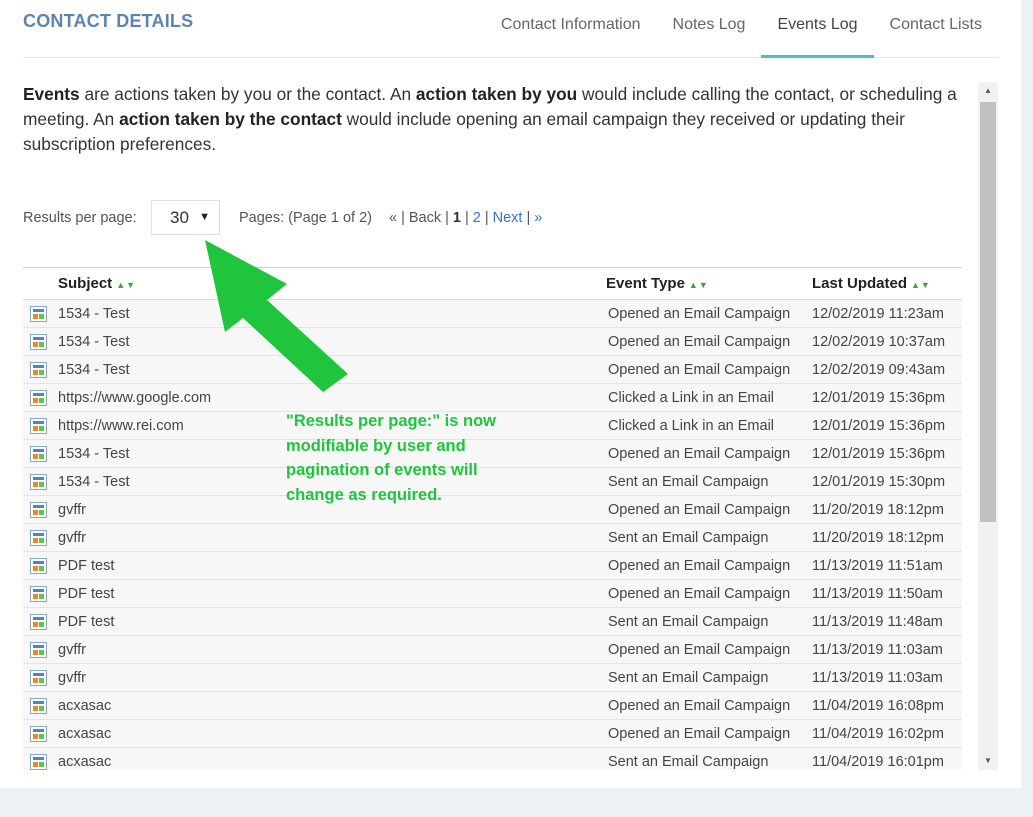 The image size is (1033, 817). I want to click on row-last-updated: 11/20/2019 18:12pm, so click(878, 537).